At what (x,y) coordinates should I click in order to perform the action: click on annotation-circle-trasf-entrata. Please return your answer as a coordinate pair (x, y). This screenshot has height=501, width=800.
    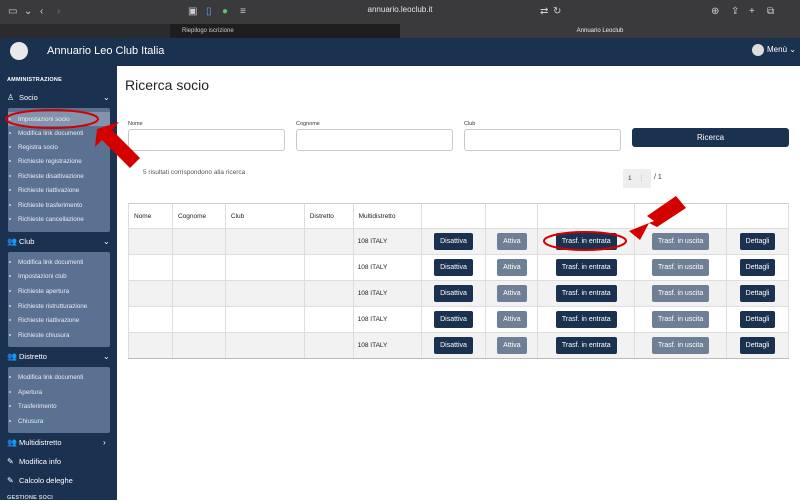
    Looking at the image, I should click on (585, 241).